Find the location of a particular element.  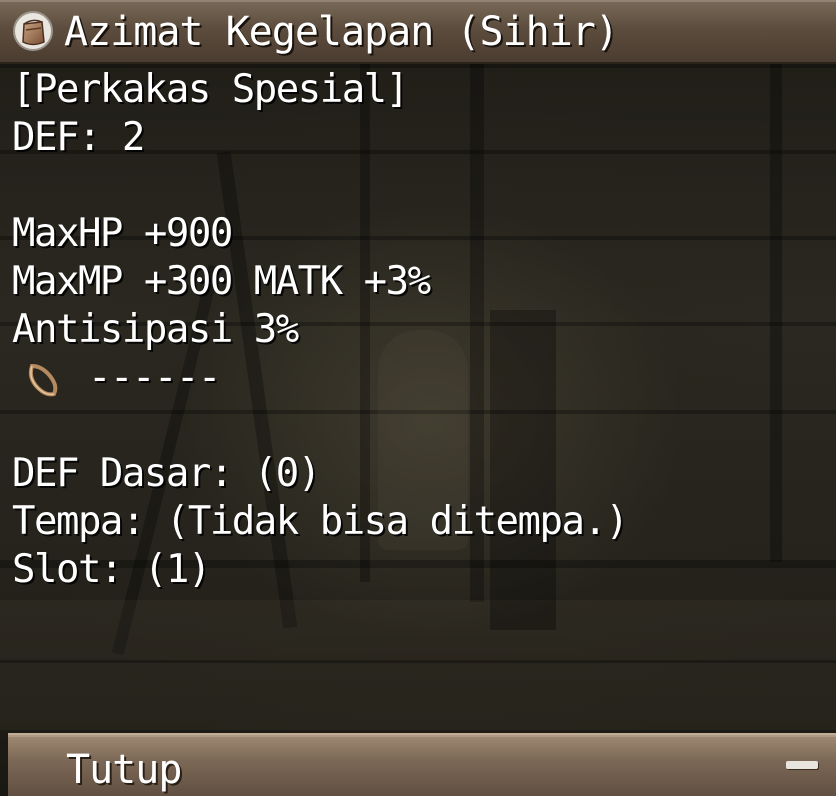

card-slot-row: ------ is located at coordinates (418, 378).